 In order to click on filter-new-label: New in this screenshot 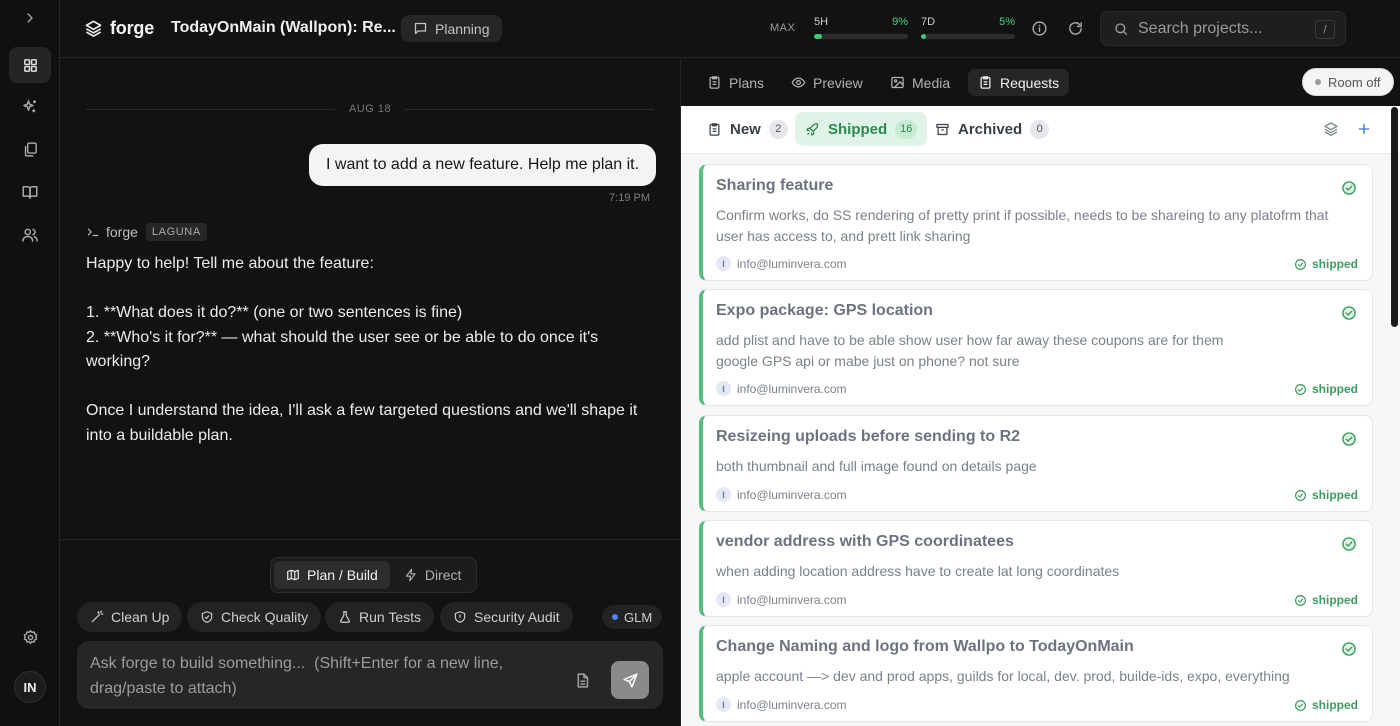, I will do `click(745, 129)`.